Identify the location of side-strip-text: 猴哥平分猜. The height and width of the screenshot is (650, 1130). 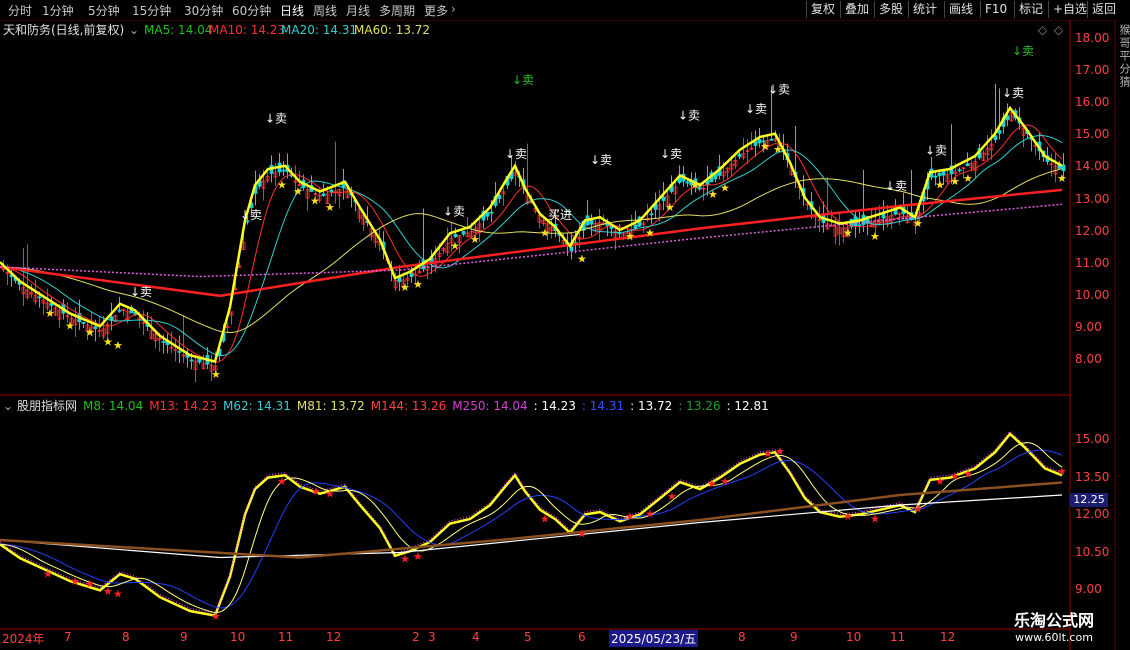
(1124, 56).